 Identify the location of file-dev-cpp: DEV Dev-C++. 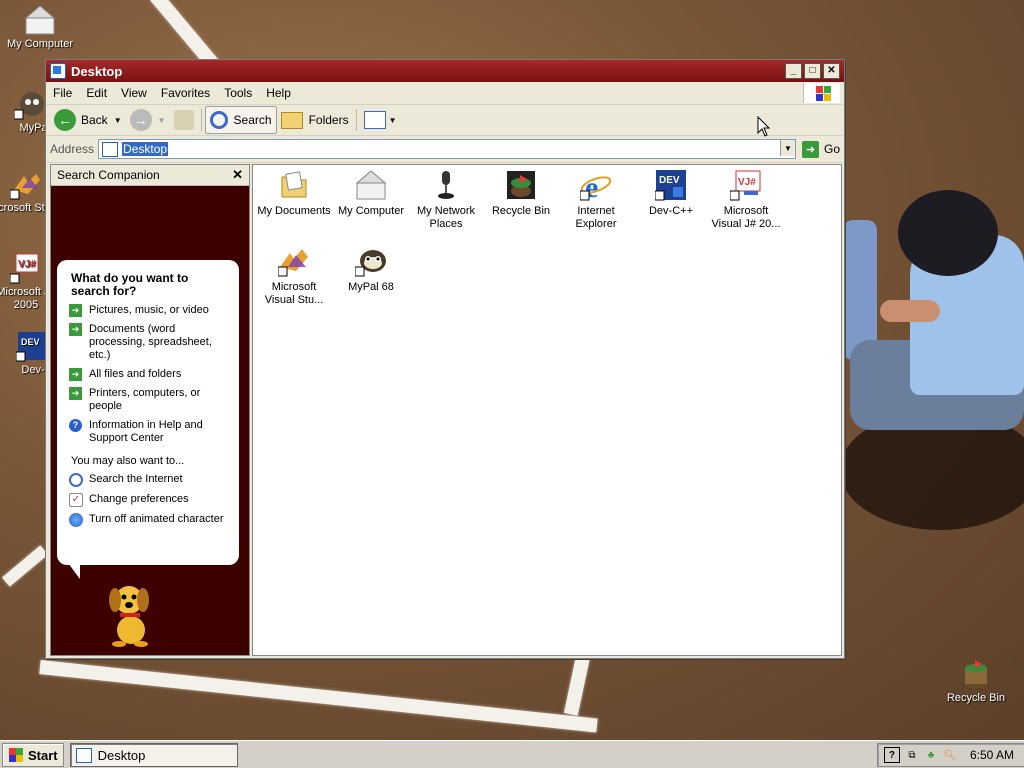
(671, 193).